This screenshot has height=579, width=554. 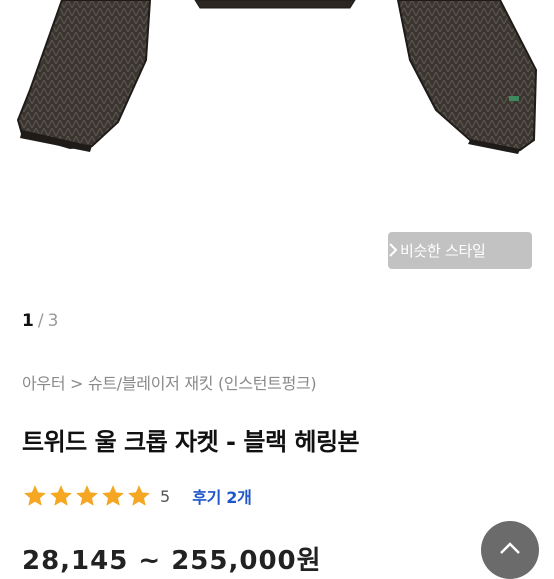 I want to click on review-count-link: 후기 2개, so click(x=222, y=496).